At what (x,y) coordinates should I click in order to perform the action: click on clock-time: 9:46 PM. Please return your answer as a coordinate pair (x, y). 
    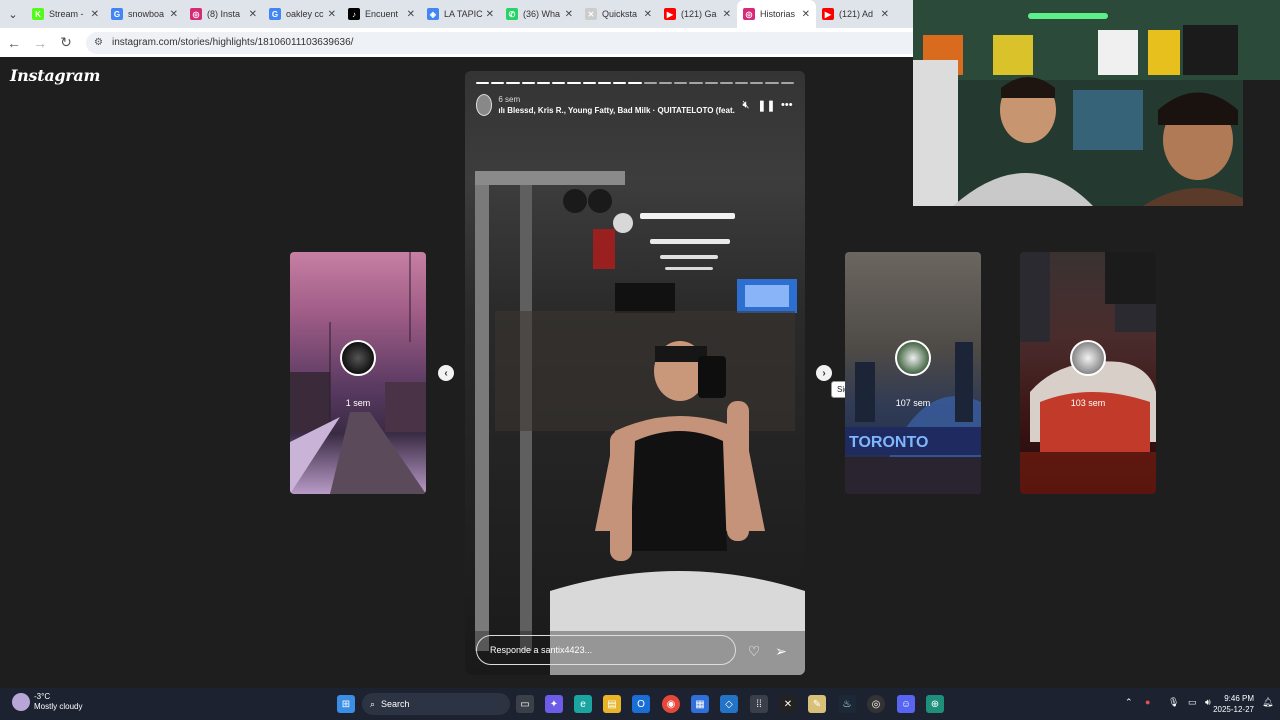
    Looking at the image, I should click on (1239, 698).